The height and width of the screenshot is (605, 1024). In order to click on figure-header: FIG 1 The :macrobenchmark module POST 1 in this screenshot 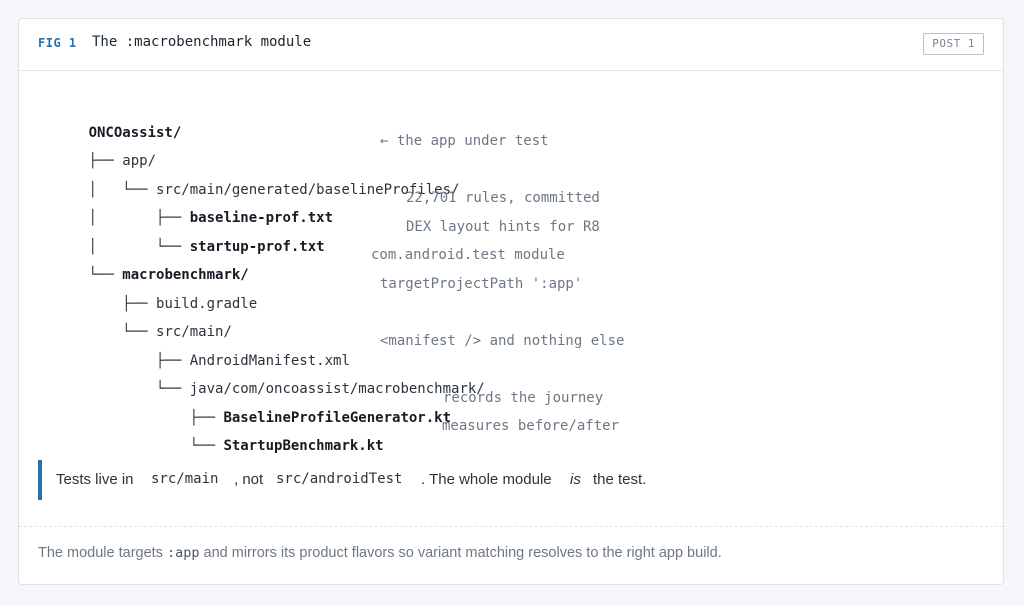, I will do `click(511, 45)`.